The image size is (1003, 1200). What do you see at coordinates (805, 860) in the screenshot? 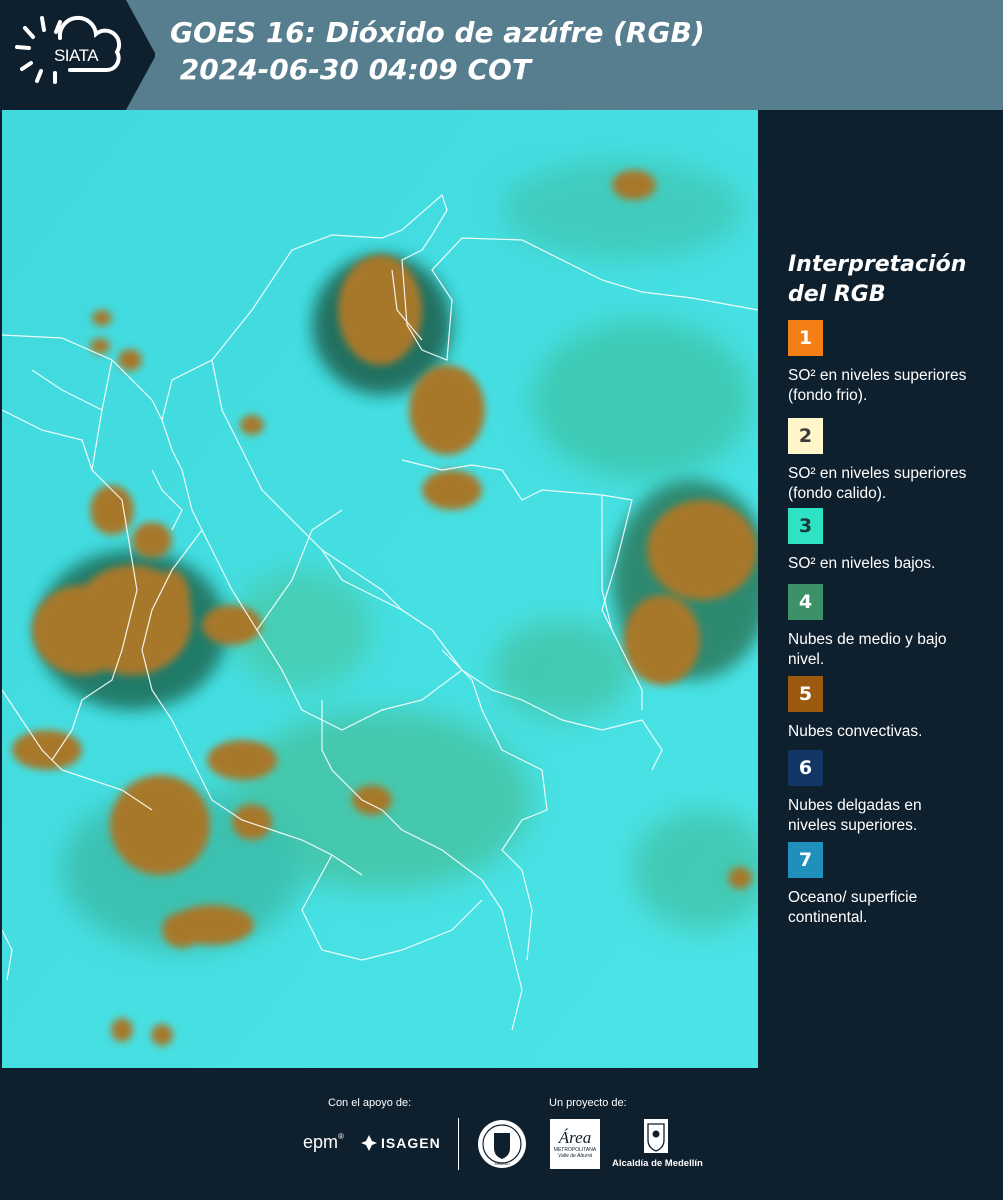
I see `legend-swatch-7: 7` at bounding box center [805, 860].